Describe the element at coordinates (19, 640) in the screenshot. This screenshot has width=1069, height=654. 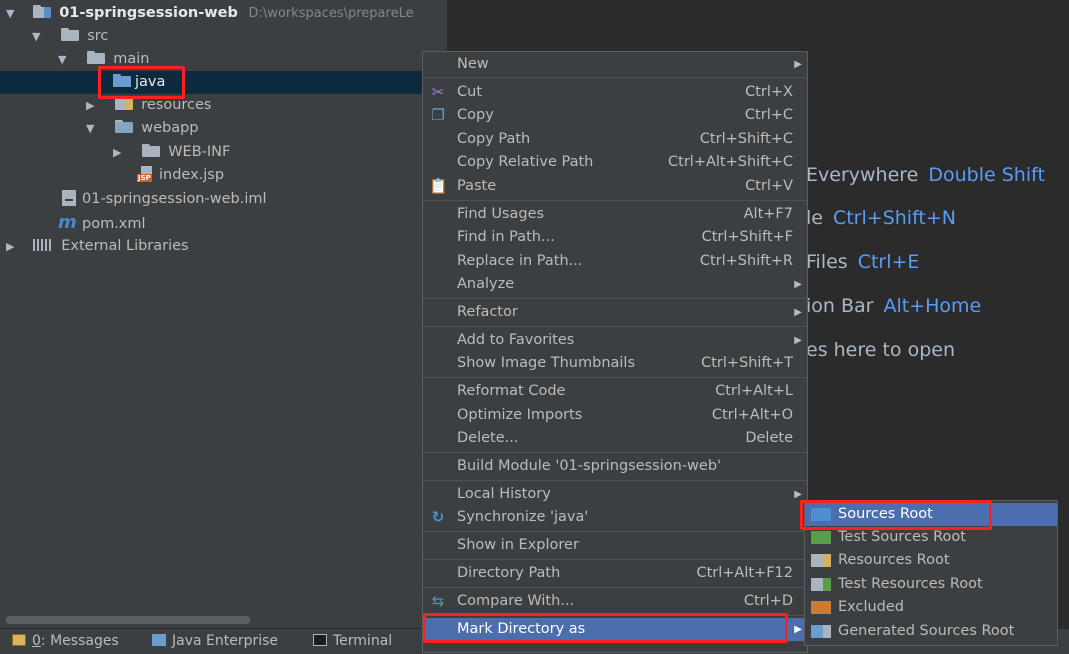
I see `messages-icon` at that location.